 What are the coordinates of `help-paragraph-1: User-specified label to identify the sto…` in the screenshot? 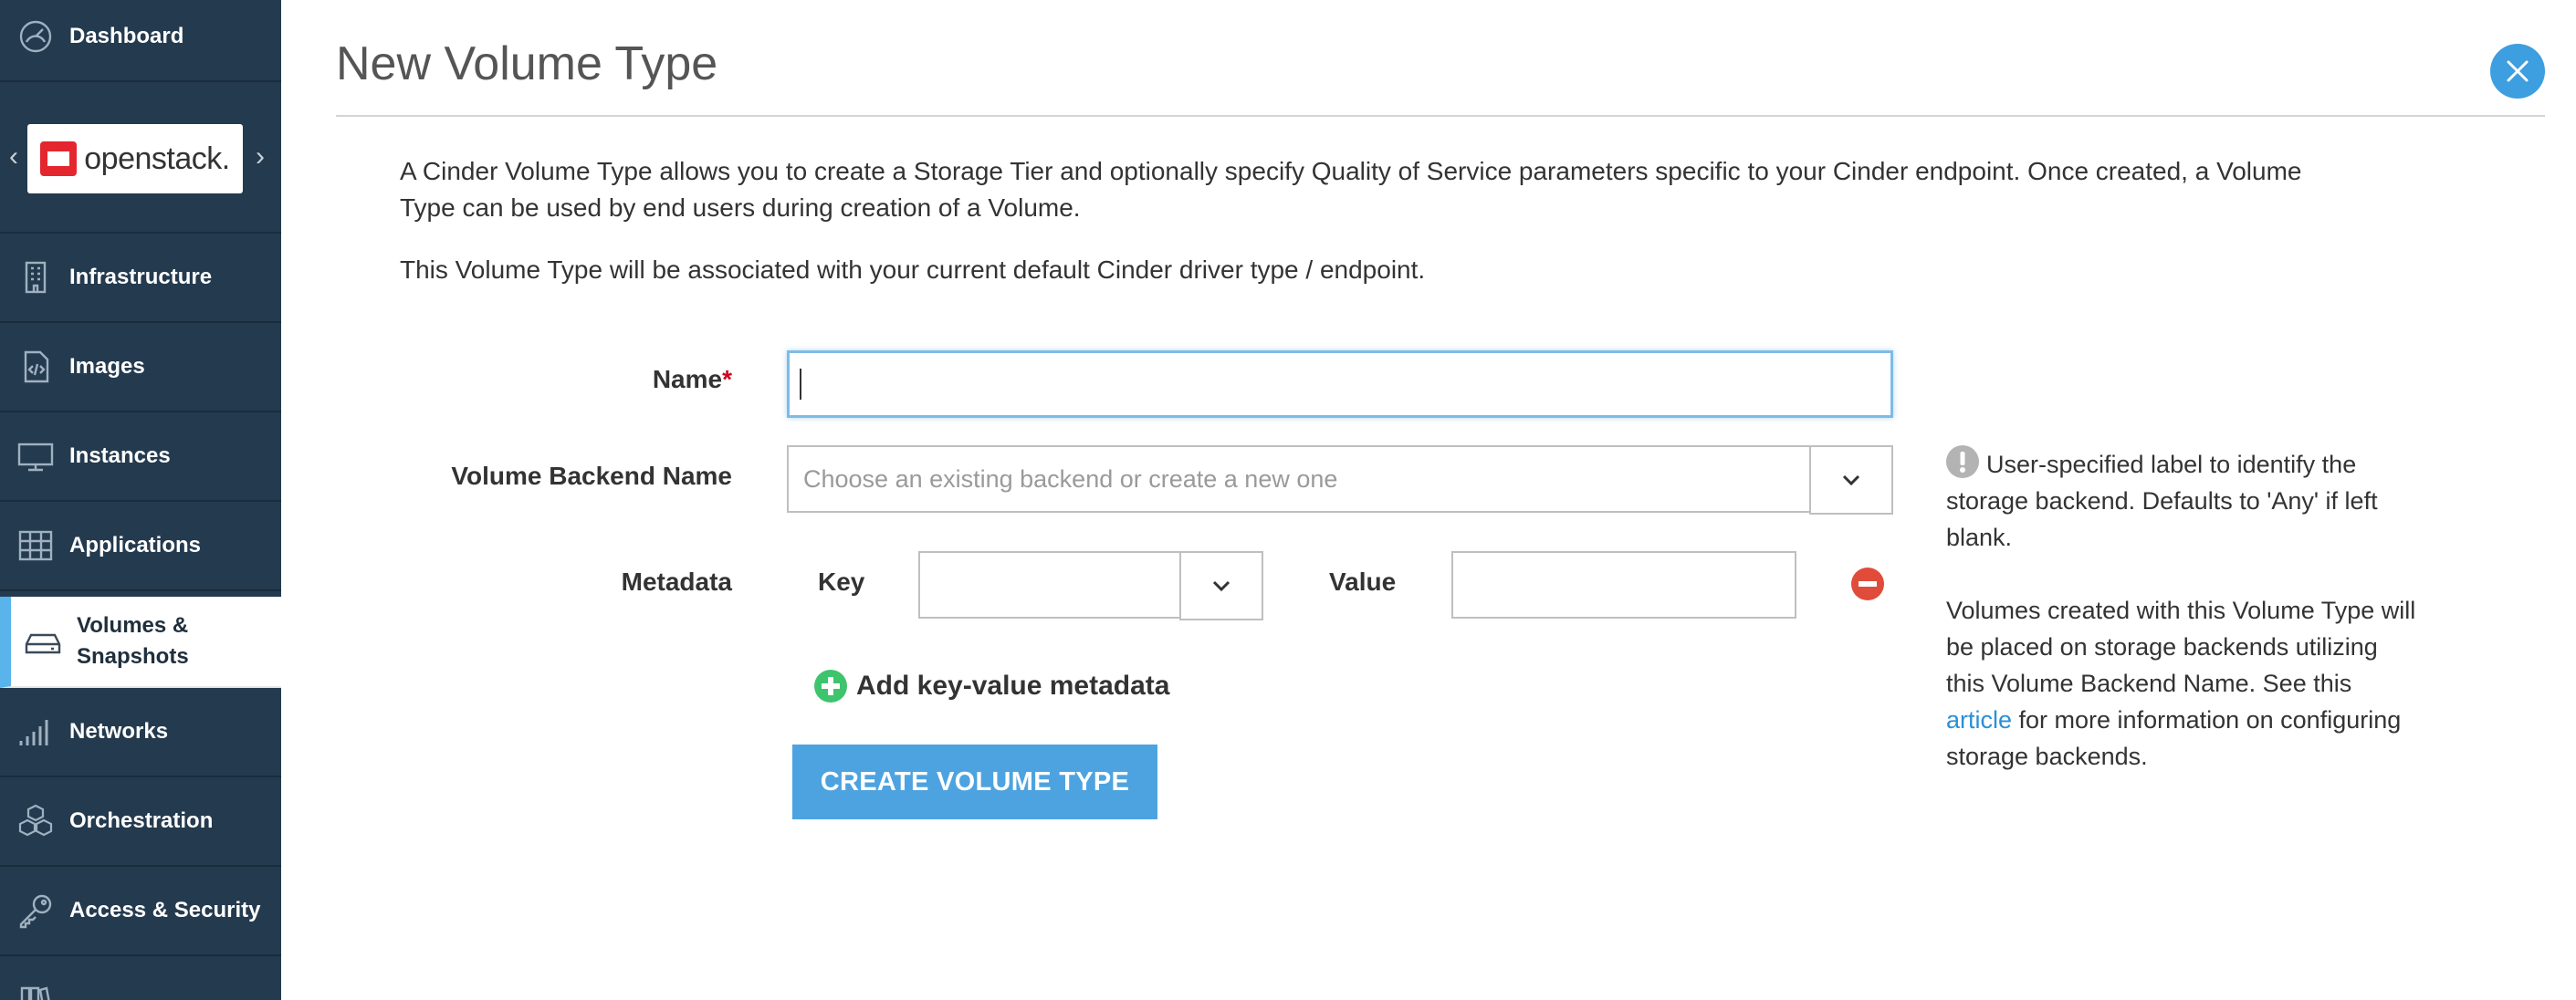 It's located at (2184, 500).